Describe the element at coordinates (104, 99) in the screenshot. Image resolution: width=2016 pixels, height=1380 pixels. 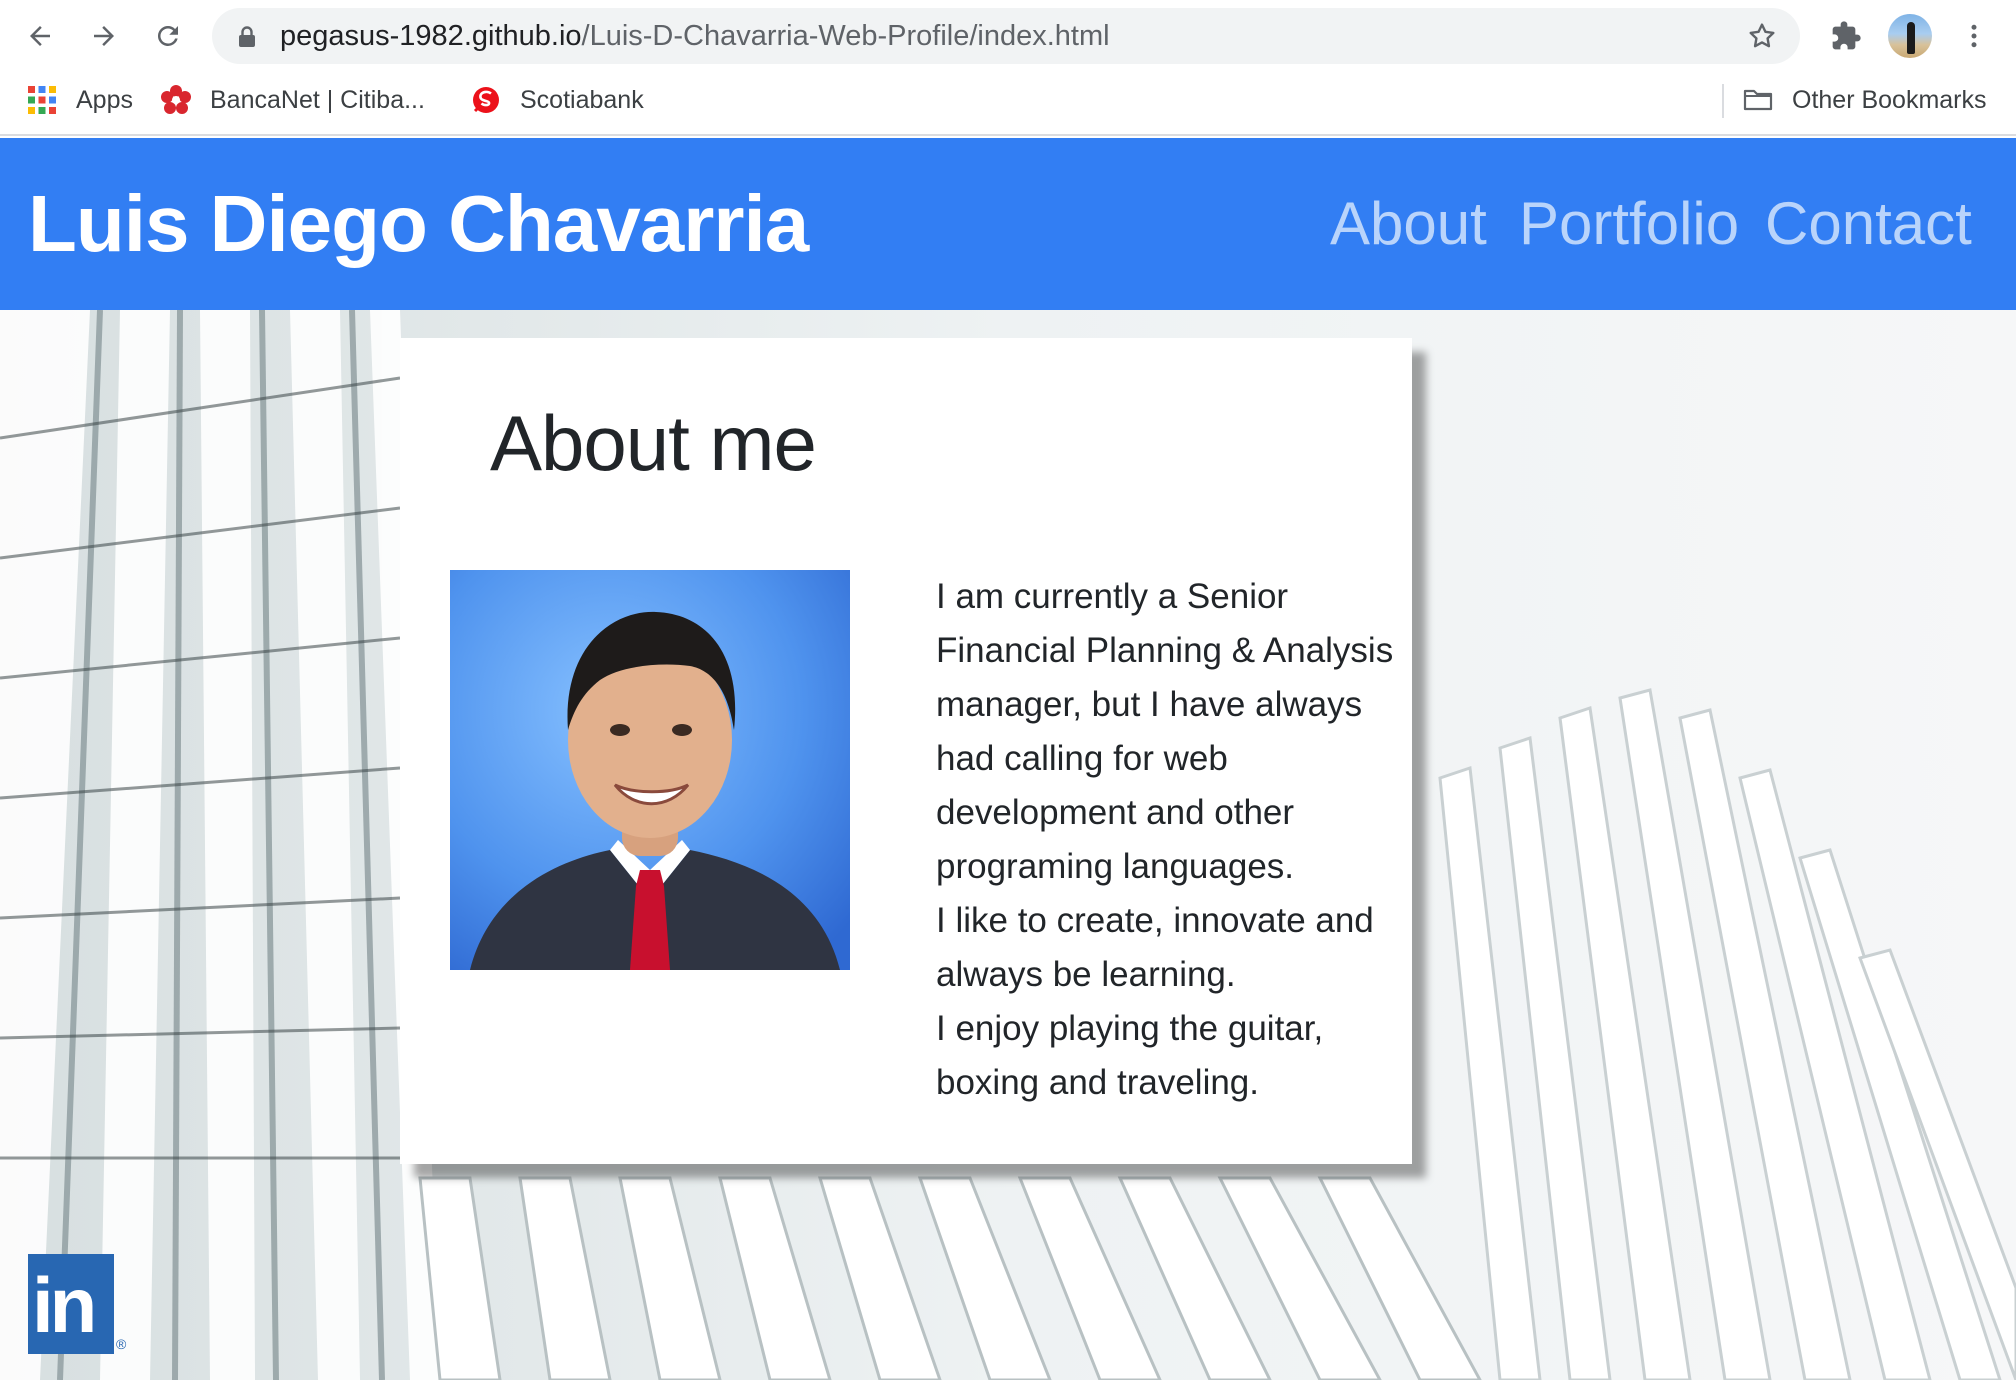
I see `bookmark-label: Apps` at that location.